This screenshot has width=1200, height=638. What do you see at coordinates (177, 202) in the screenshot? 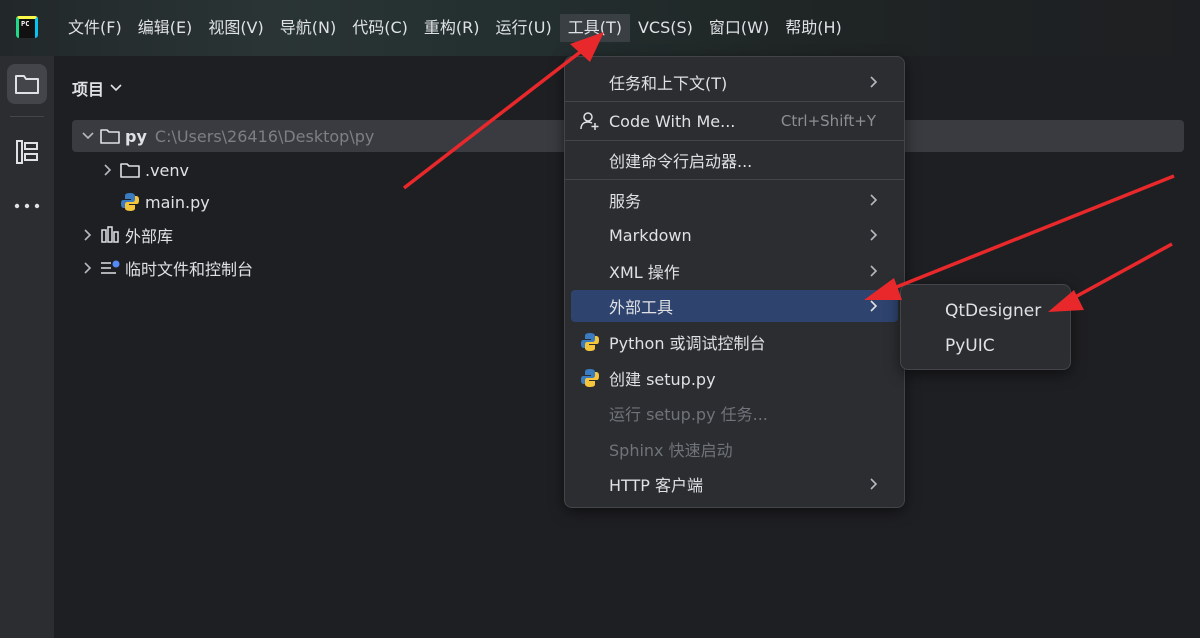
I see `main-py-file-name: main.py` at bounding box center [177, 202].